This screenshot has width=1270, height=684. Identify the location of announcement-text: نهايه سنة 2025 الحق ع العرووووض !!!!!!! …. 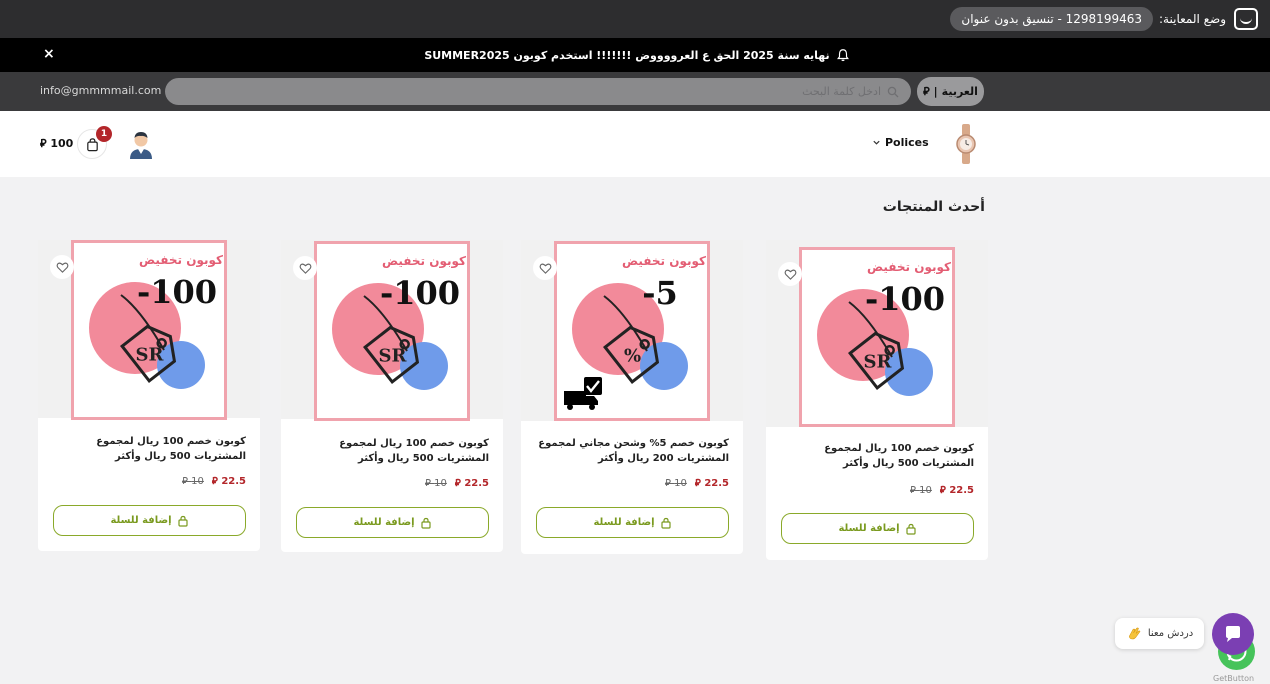
(627, 55).